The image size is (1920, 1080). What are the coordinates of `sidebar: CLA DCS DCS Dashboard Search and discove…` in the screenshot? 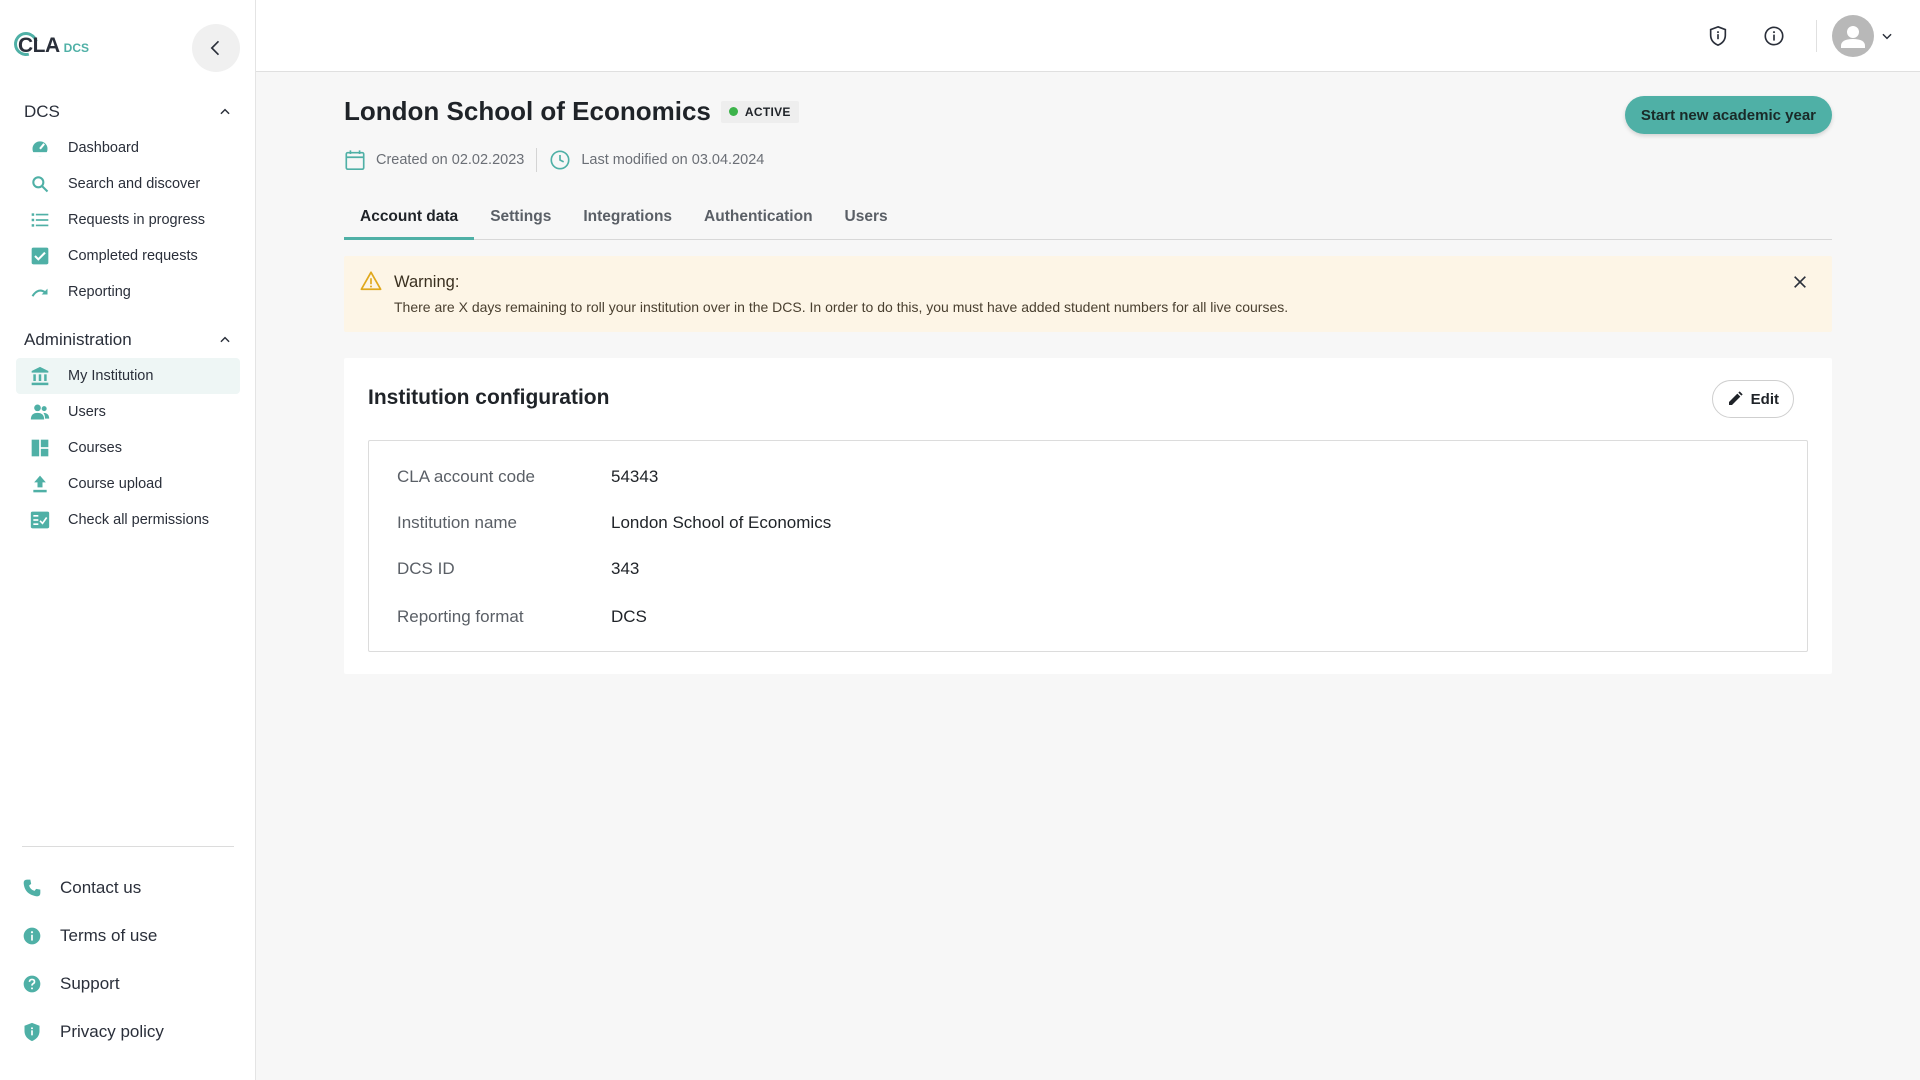 It's located at (128, 540).